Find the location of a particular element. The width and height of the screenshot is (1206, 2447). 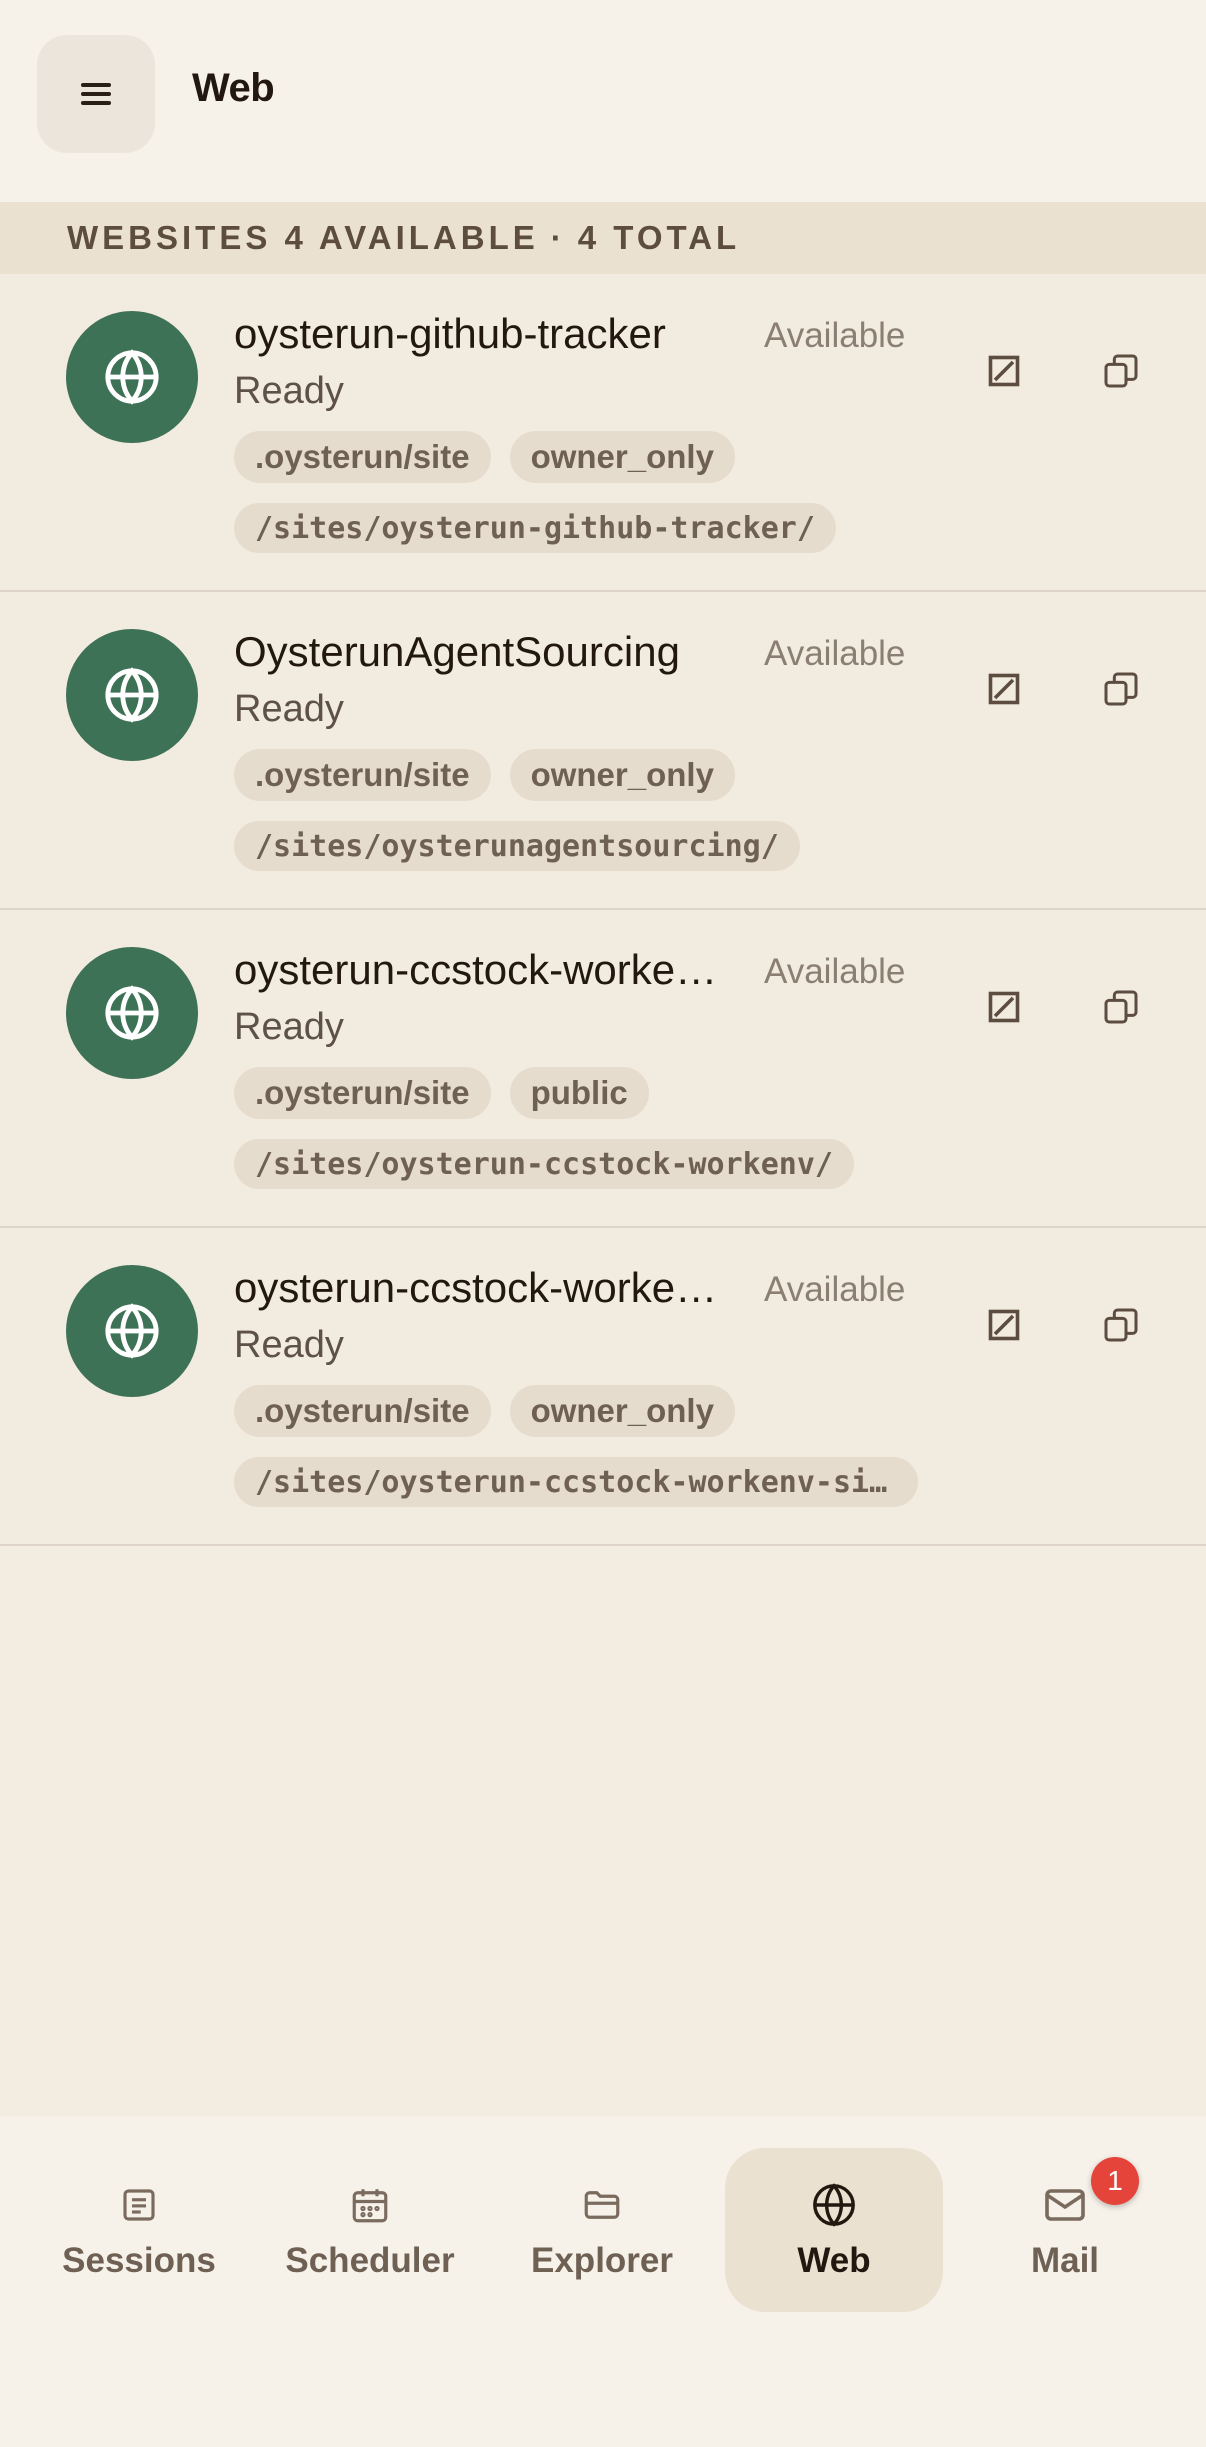

nav-item-mail: 1 Mail is located at coordinates (1065, 2230).